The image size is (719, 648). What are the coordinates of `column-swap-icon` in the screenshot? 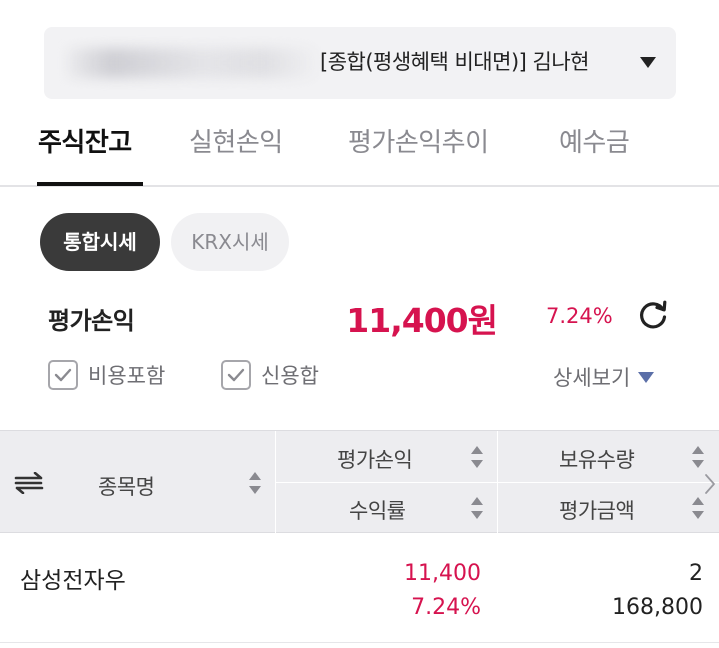 It's located at (29, 483).